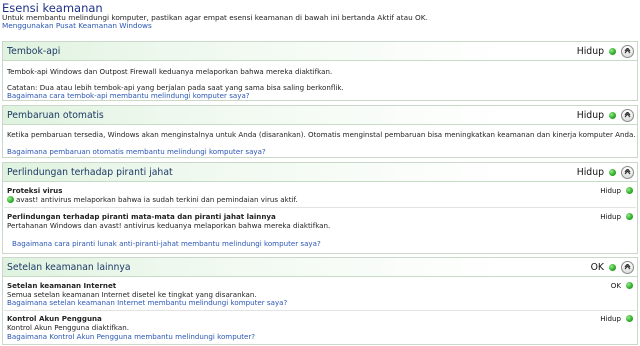  I want to click on internet-settings-title: Setelan keamanan Internet, so click(62, 285).